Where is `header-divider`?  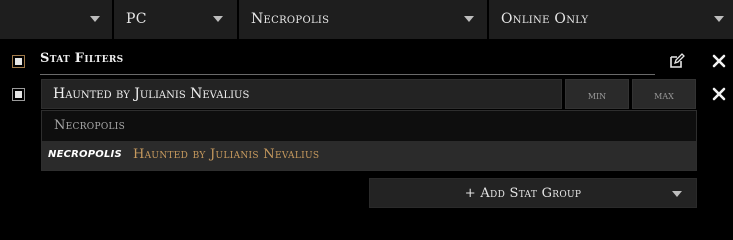
header-divider is located at coordinates (347, 74).